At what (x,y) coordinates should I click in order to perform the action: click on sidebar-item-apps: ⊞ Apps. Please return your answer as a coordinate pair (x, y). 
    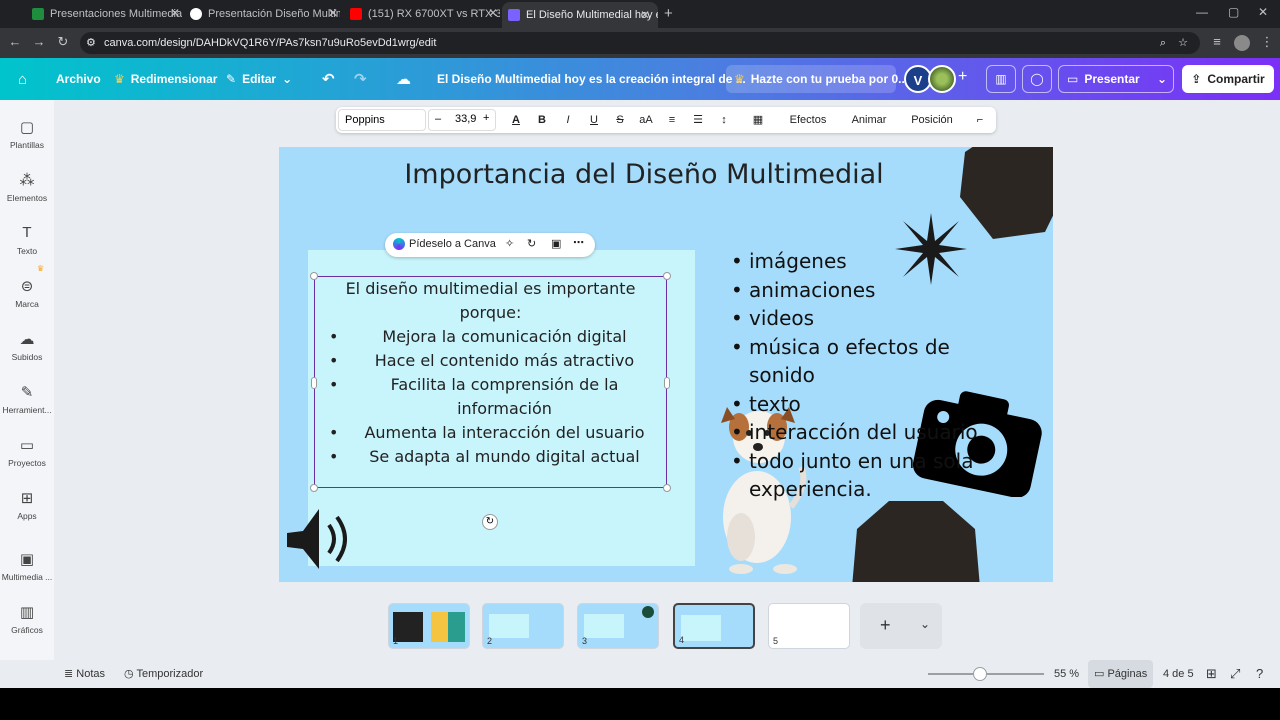
    Looking at the image, I should click on (27, 505).